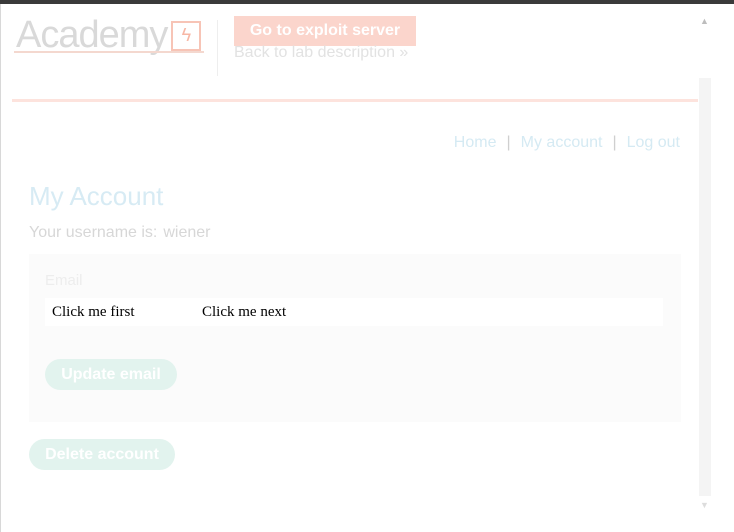  What do you see at coordinates (705, 287) in the screenshot?
I see `scrollbar-thumb` at bounding box center [705, 287].